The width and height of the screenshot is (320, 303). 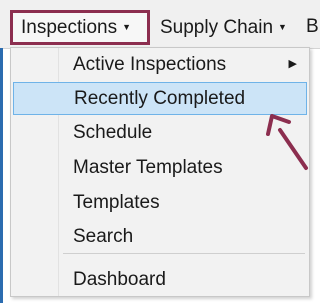 I want to click on menu-b: B, so click(x=312, y=27).